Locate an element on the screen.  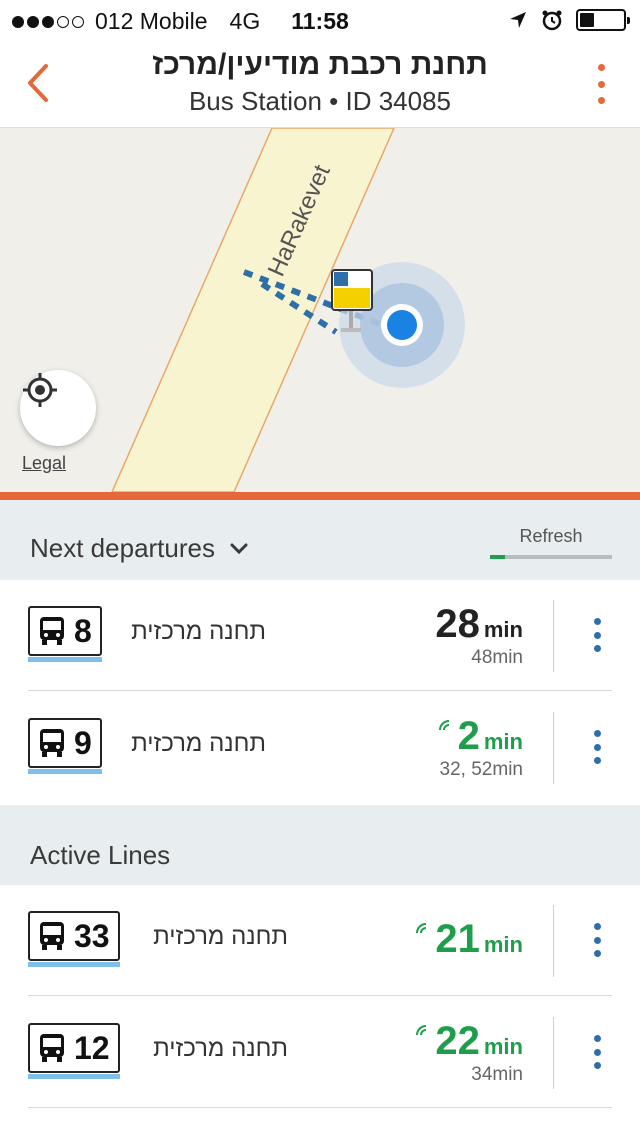
crosshair-icon is located at coordinates (40, 390).